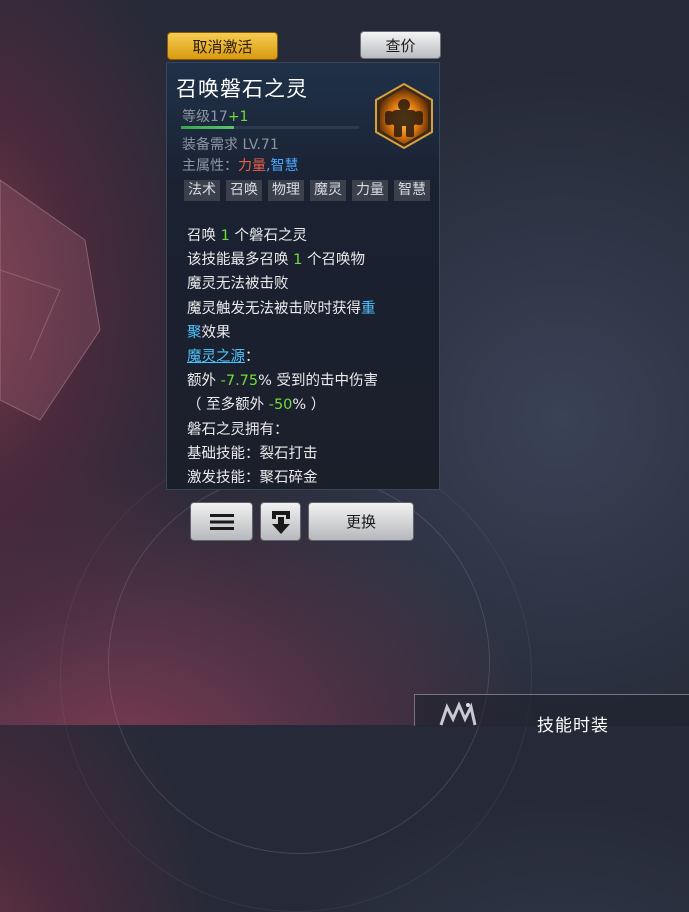  Describe the element at coordinates (370, 190) in the screenshot. I see `skill-tag: 力量` at that location.